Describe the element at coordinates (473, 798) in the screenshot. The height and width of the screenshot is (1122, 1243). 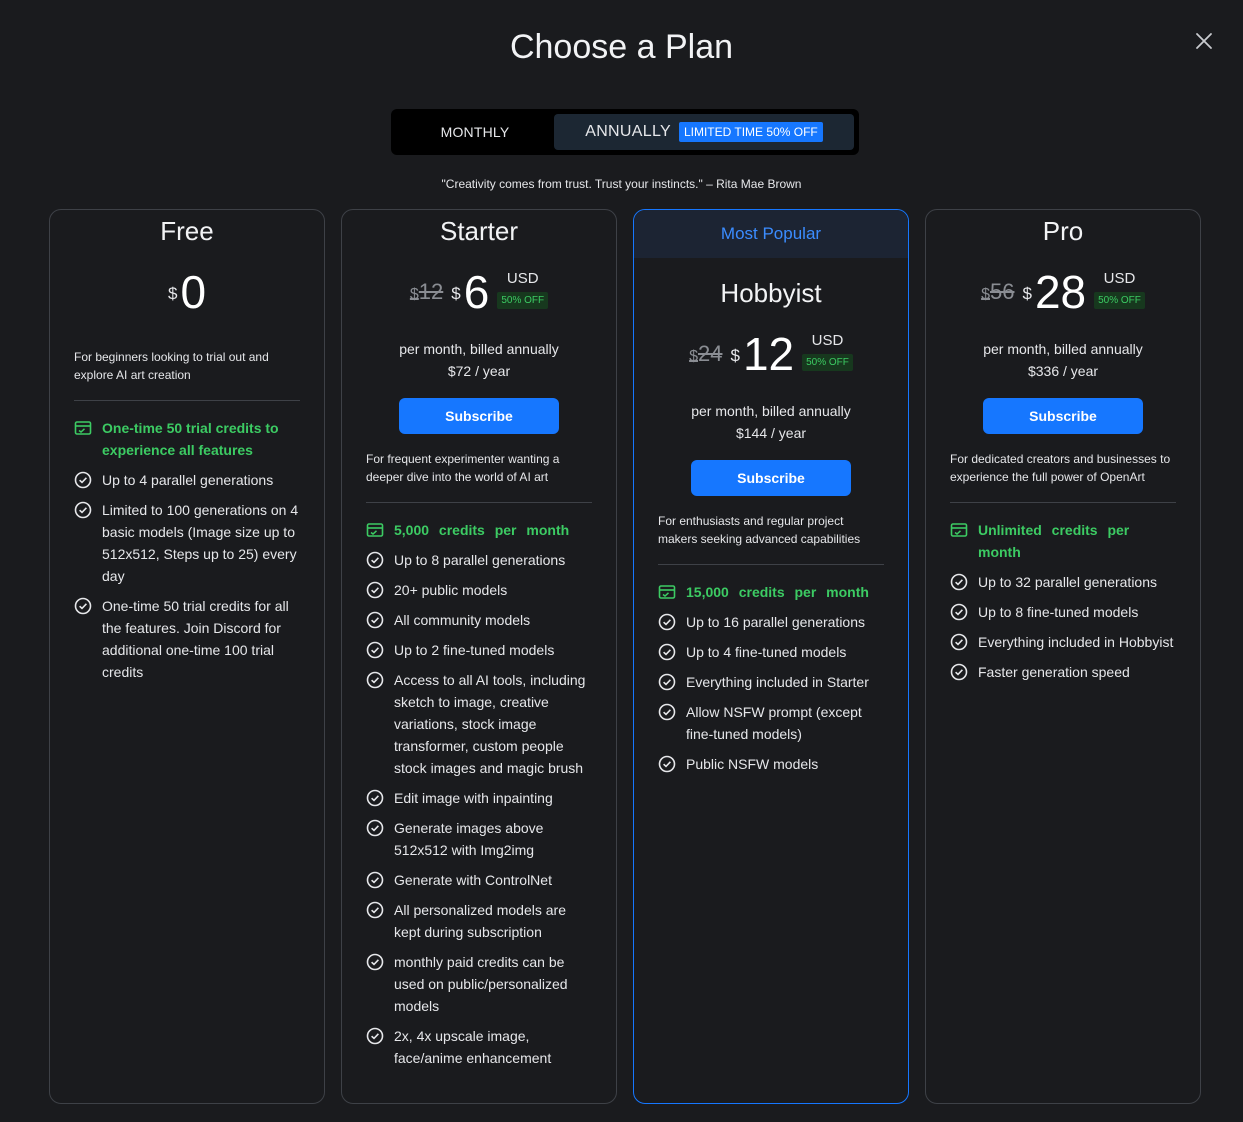
I see `feature-text: Edit image with inpainting` at that location.